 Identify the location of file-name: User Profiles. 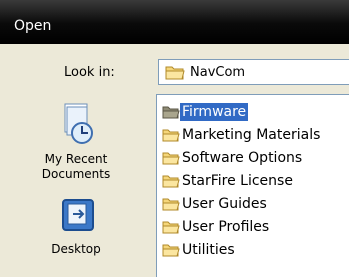
(226, 227).